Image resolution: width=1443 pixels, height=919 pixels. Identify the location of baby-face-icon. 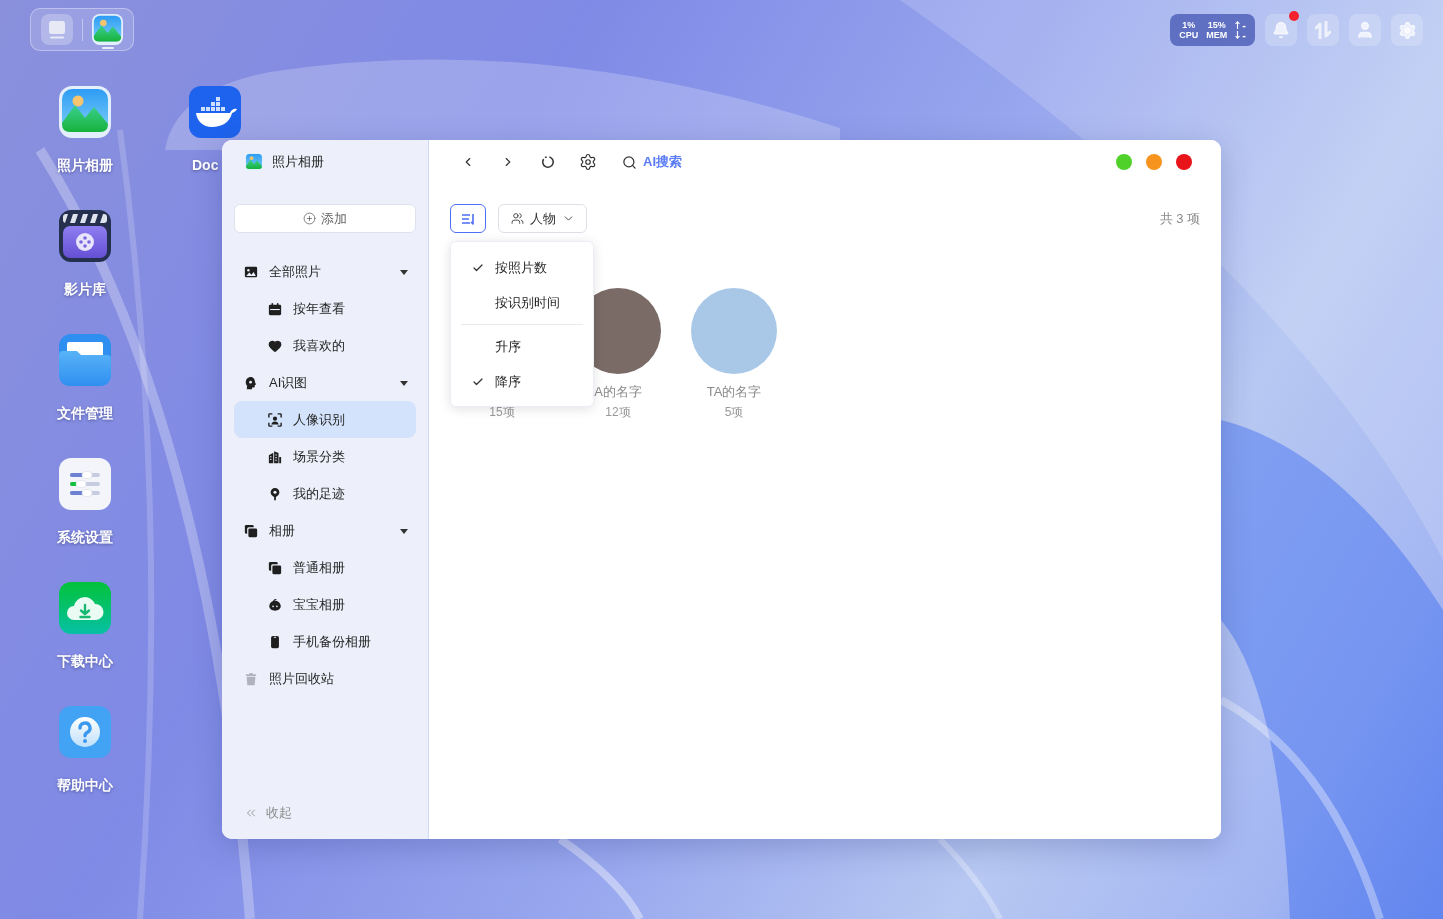
(275, 604).